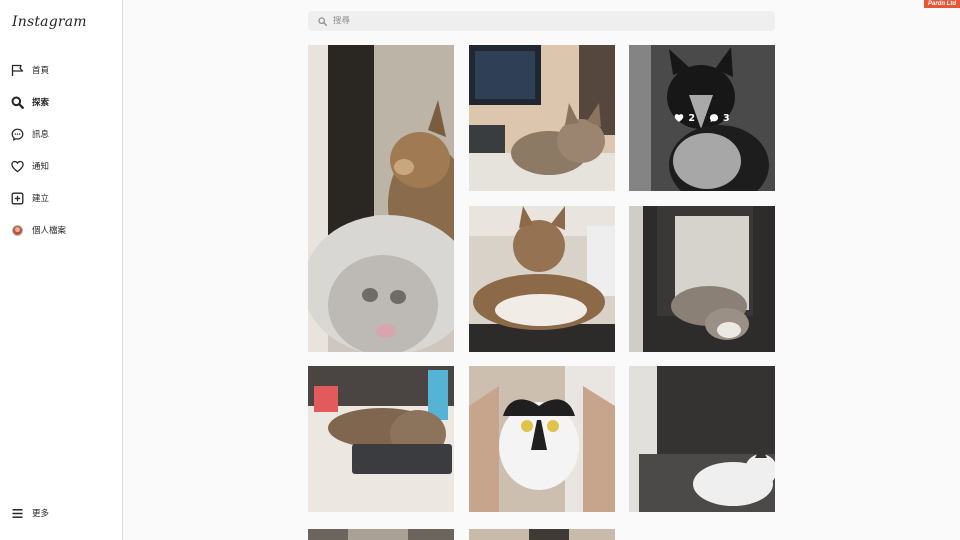 This screenshot has height=540, width=960. I want to click on search-bar, so click(541, 21).